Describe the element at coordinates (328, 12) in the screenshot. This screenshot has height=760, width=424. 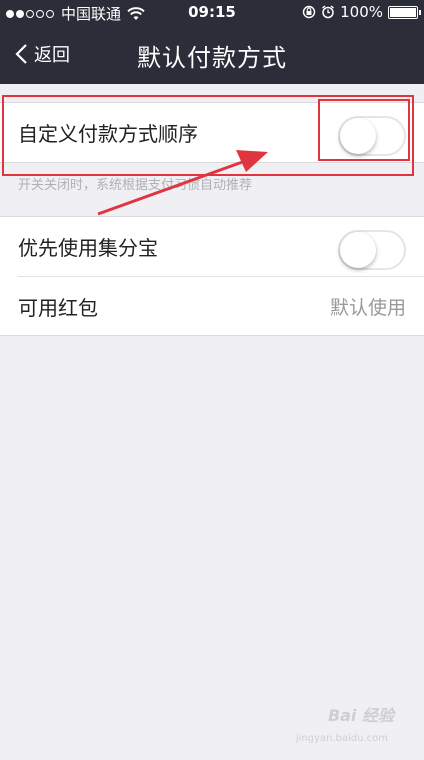
I see `alarm-icon` at that location.